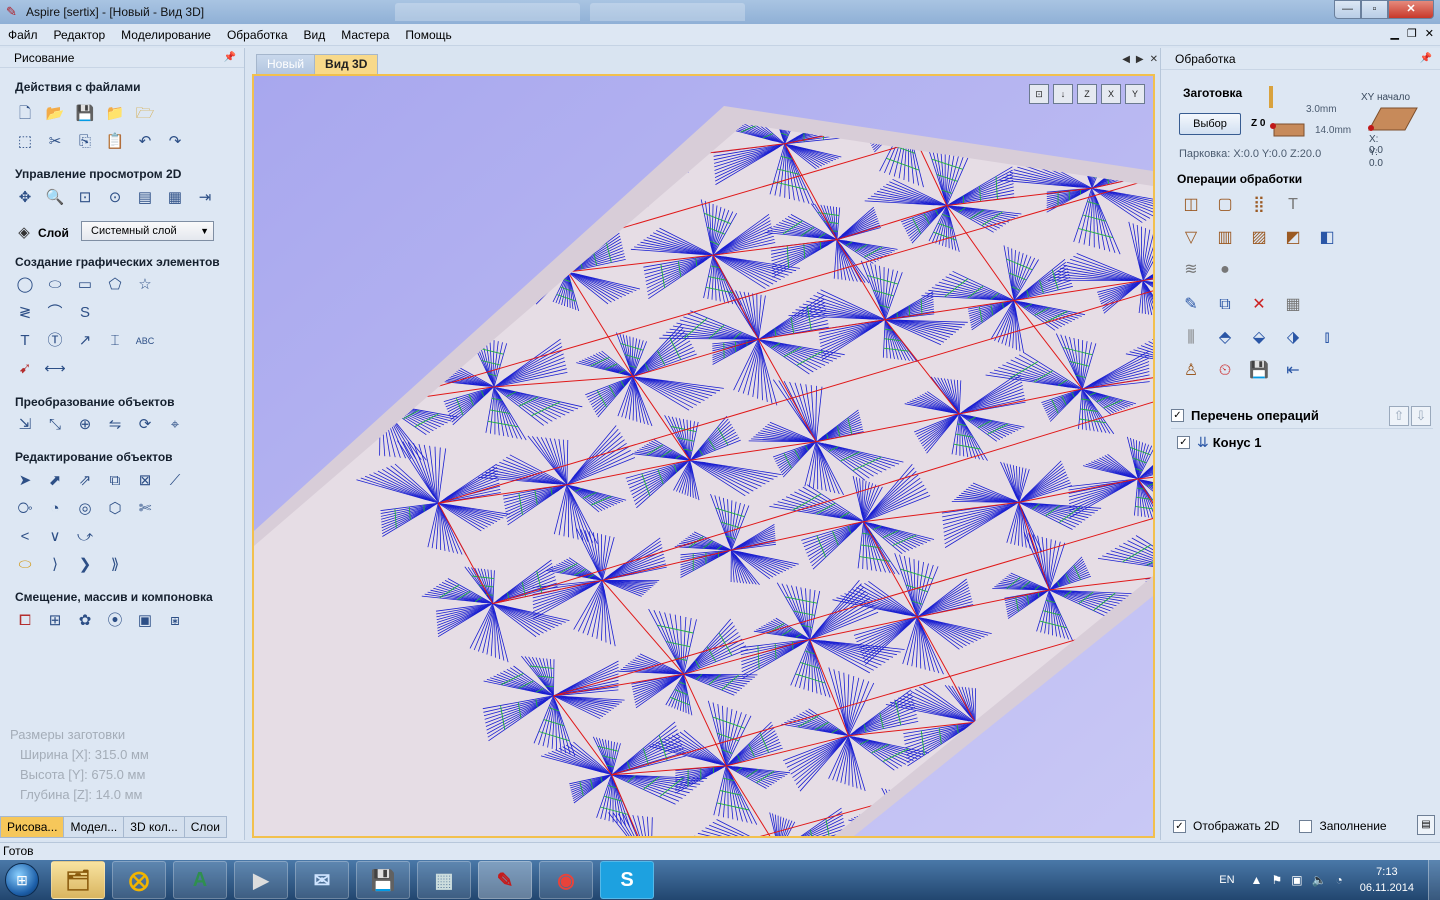 Image resolution: width=1440 pixels, height=900 pixels. Describe the element at coordinates (1126, 59) in the screenshot. I see `tab-prev-icon: ◀` at that location.